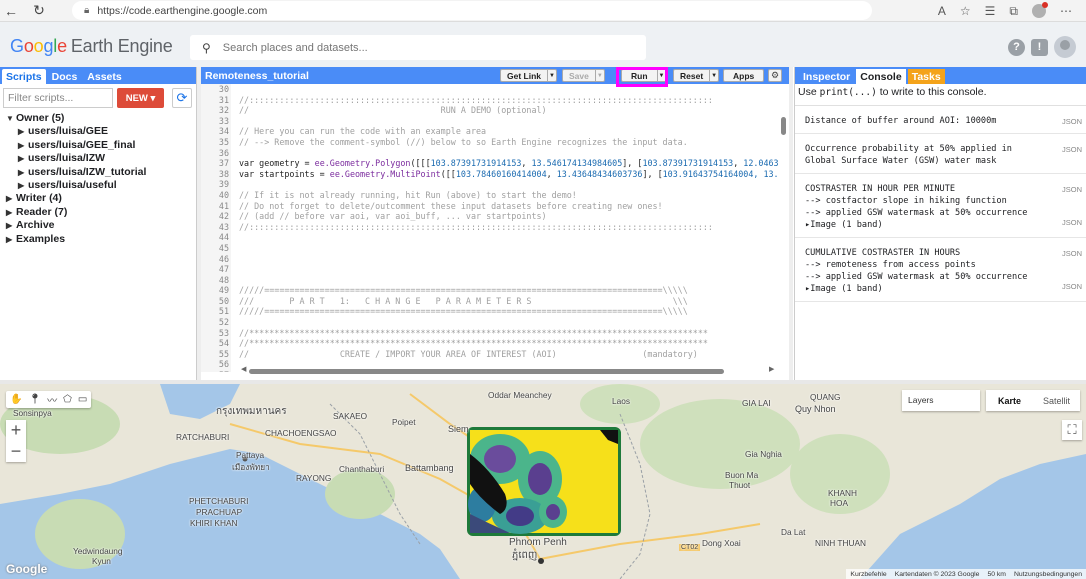 This screenshot has height=579, width=1086. I want to click on read-aloud-icon: A, so click(942, 11).